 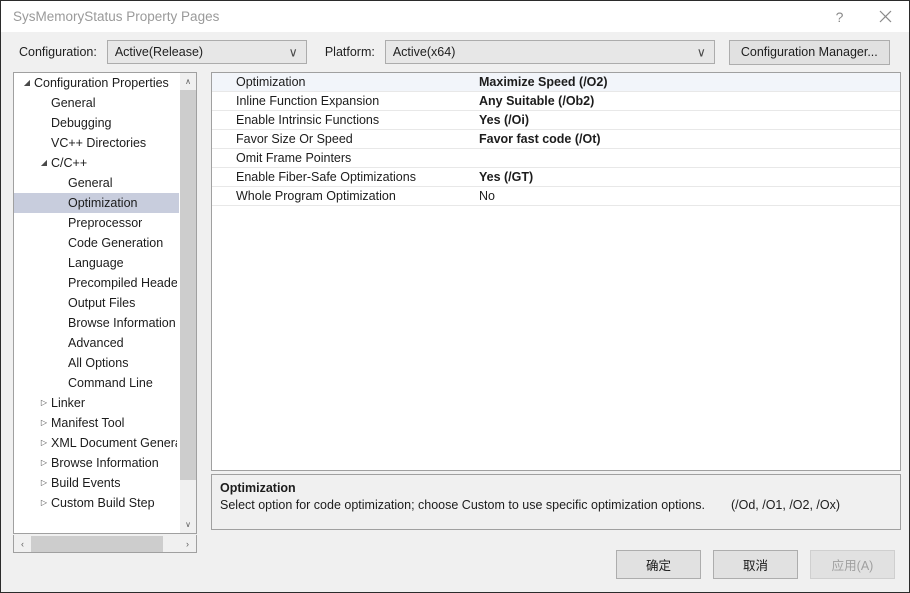 What do you see at coordinates (885, 16) in the screenshot?
I see `close-icon` at bounding box center [885, 16].